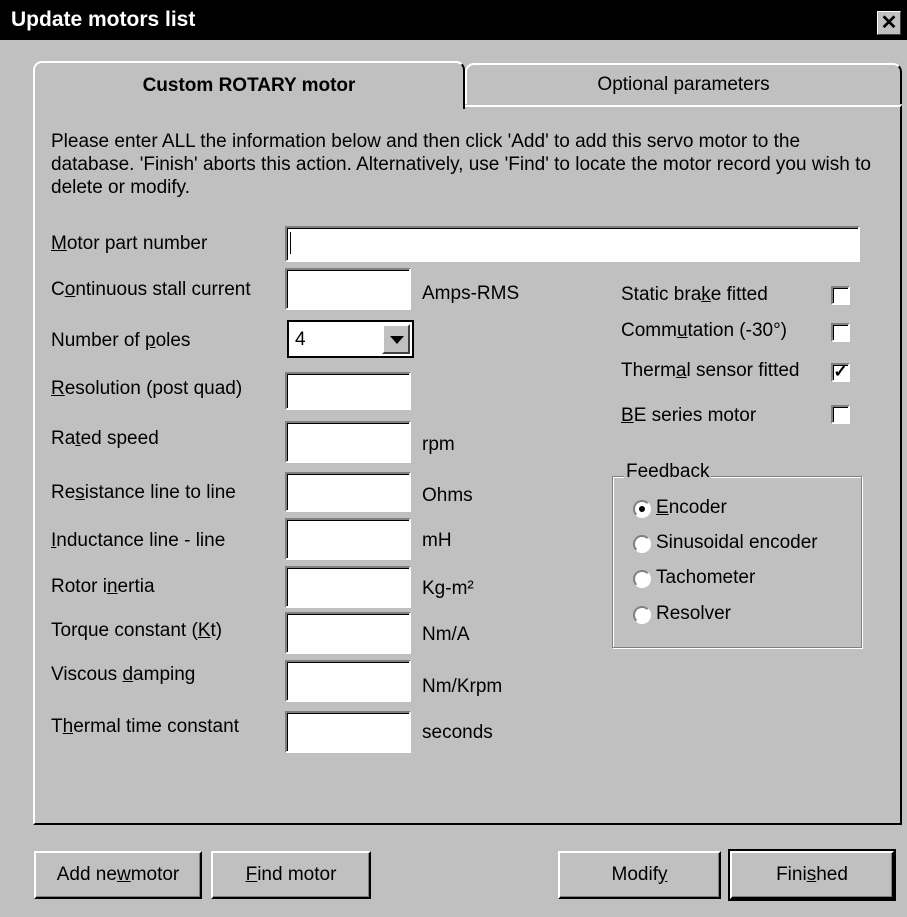 This screenshot has height=917, width=907. Describe the element at coordinates (348, 539) in the screenshot. I see `inductance-input` at that location.